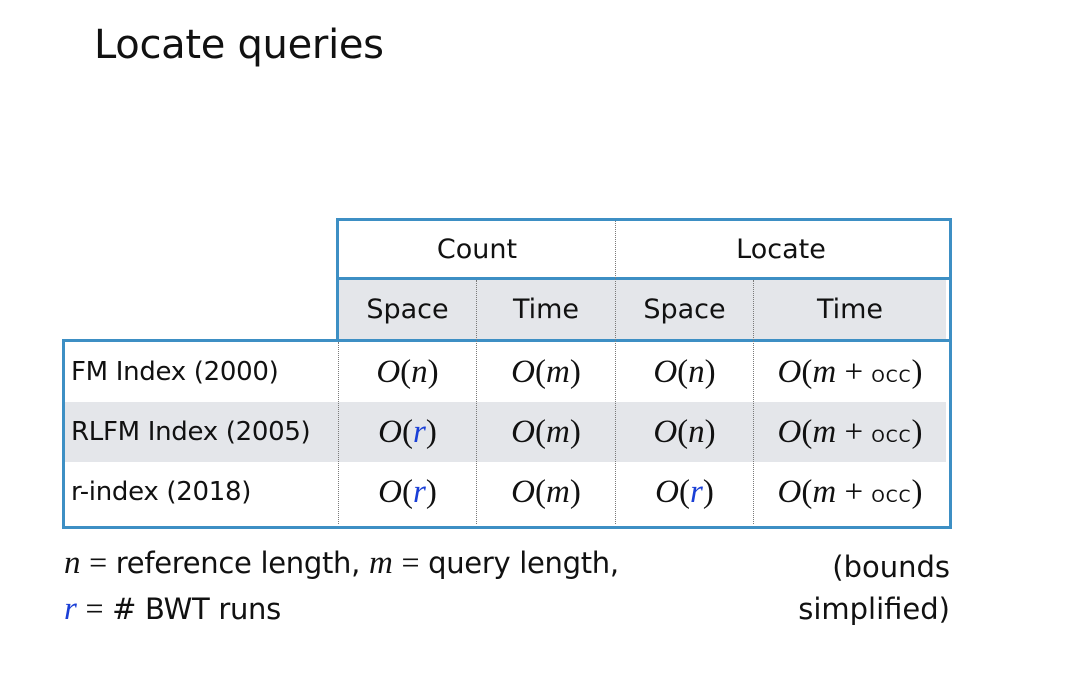  I want to click on cell-locate-space: O(r), so click(684, 492).